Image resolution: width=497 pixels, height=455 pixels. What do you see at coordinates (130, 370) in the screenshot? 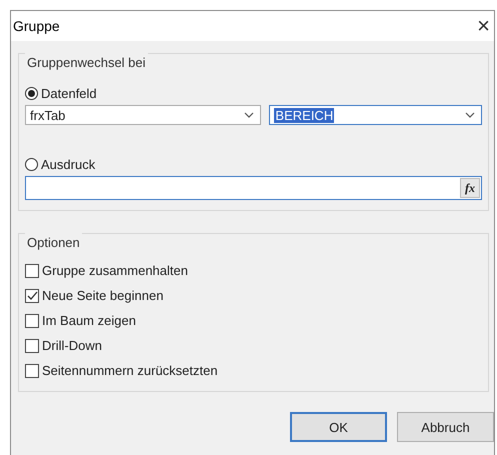
I see `checkbox-label: Seitennummern zurücksetzten` at bounding box center [130, 370].